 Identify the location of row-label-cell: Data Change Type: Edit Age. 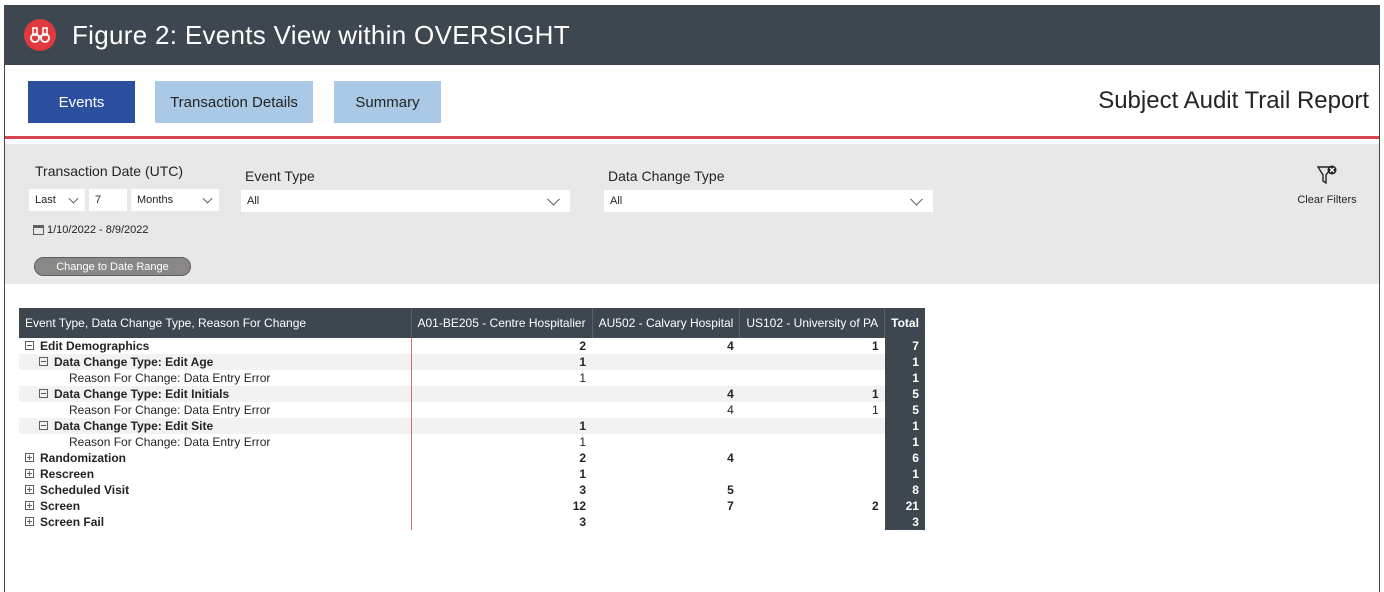
(215, 362).